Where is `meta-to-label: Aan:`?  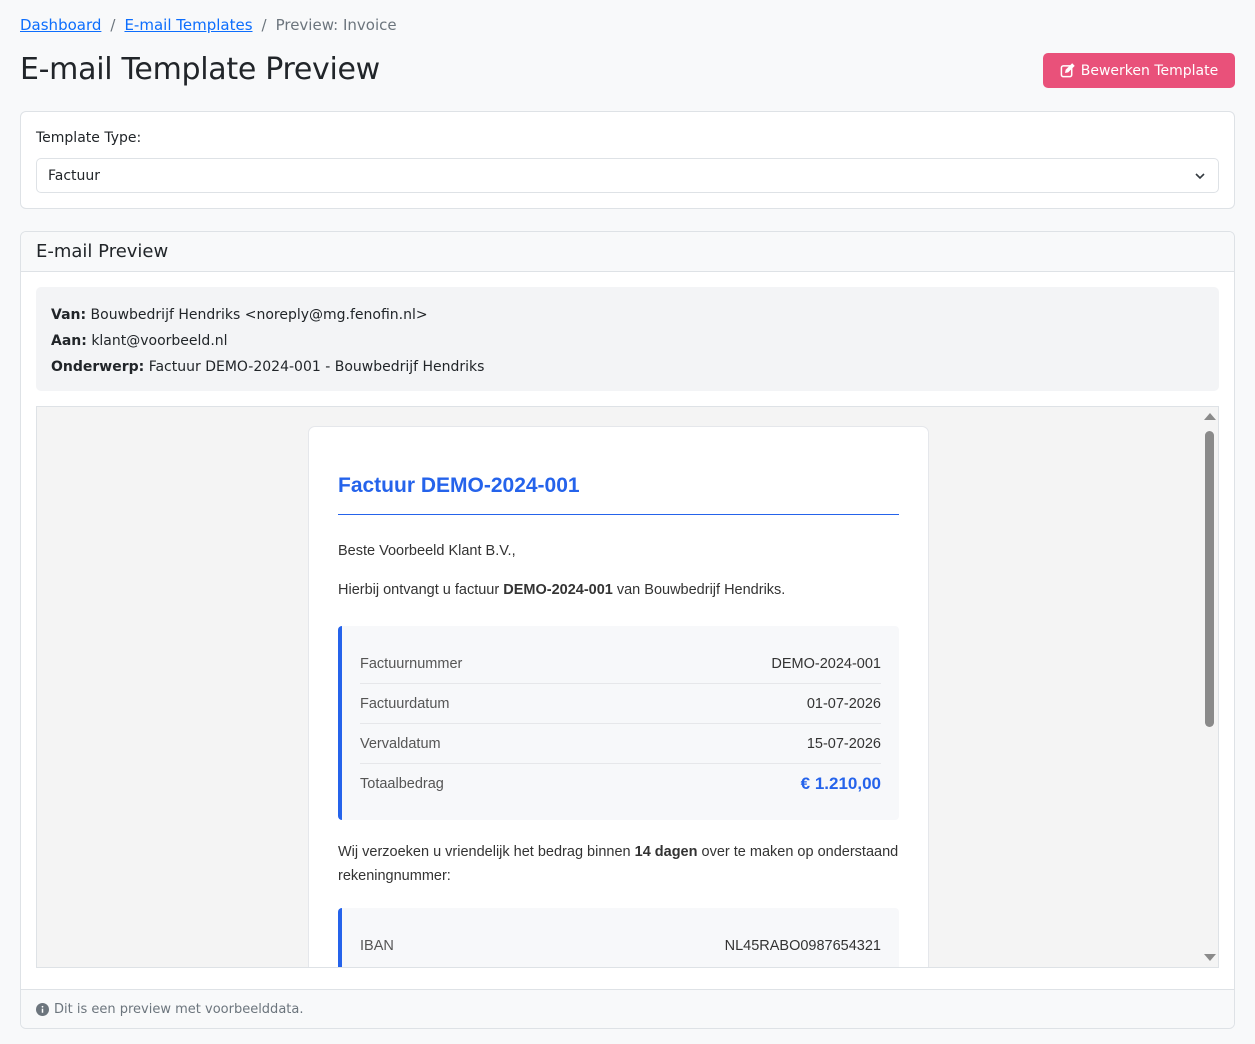 meta-to-label: Aan: is located at coordinates (69, 341).